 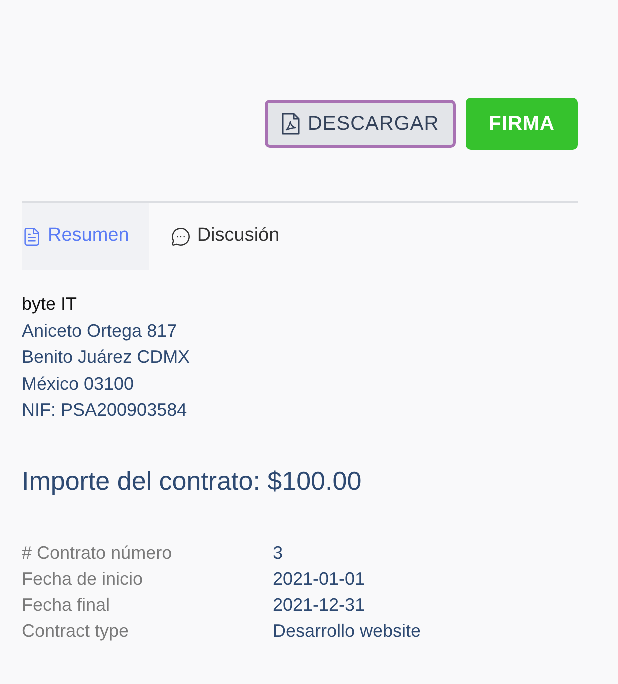 I want to click on address-line: NIF: PSA200903584, so click(x=105, y=410).